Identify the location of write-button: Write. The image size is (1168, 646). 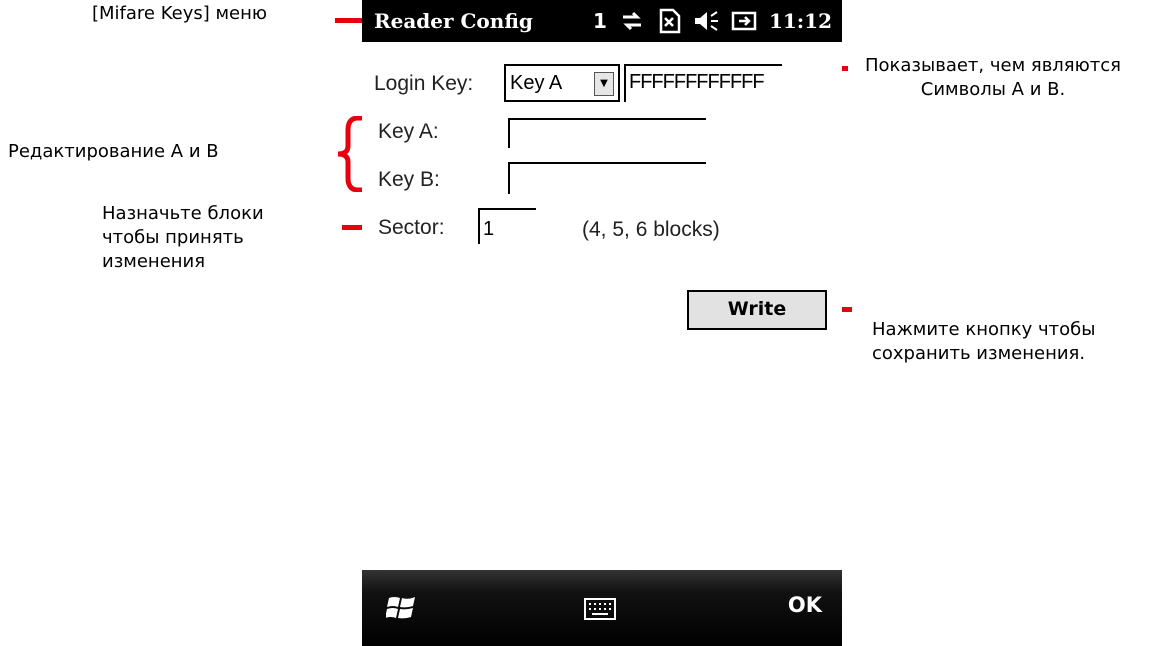
(757, 310).